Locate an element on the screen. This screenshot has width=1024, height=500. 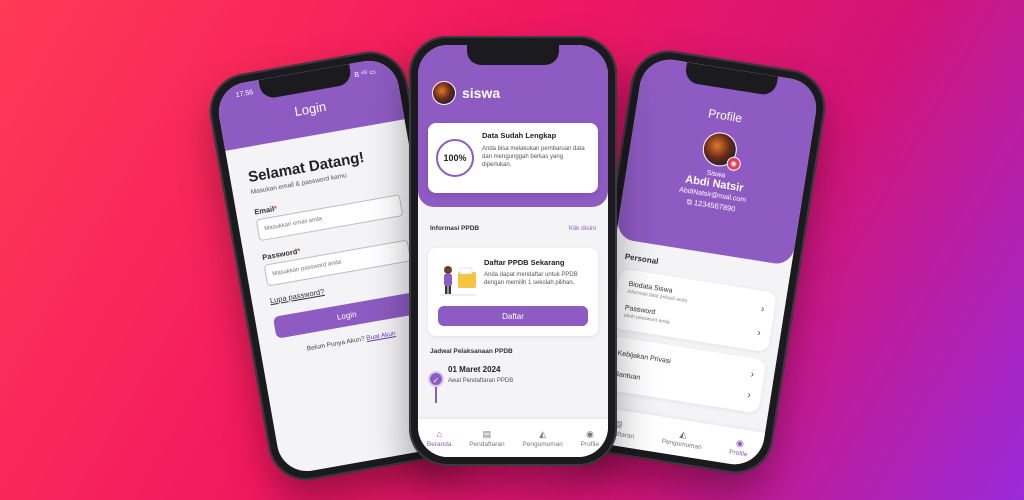
info-label: Informasi PPDB is located at coordinates (455, 228).